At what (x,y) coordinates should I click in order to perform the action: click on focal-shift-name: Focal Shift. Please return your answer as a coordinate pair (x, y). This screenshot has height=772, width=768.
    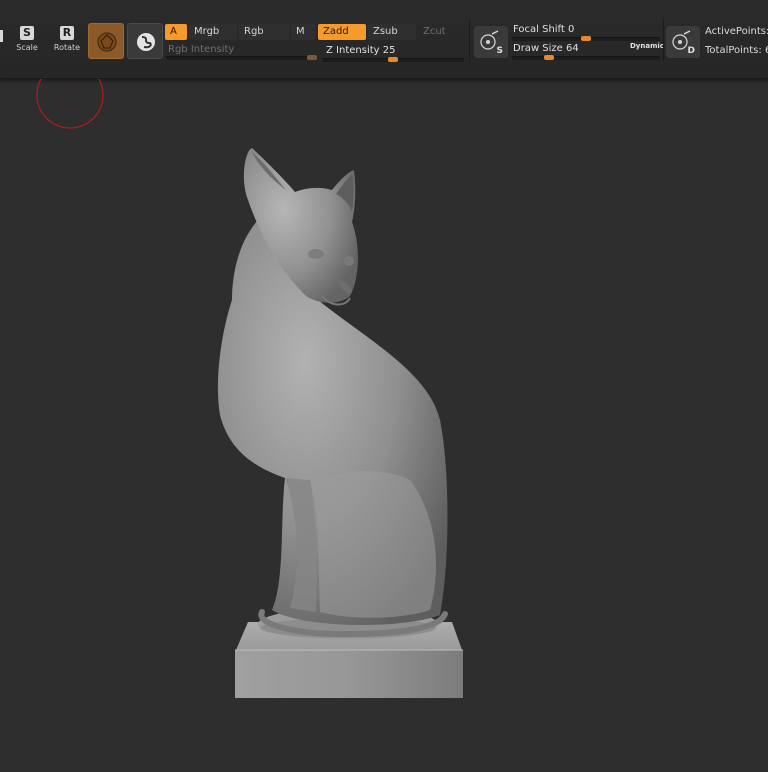
    Looking at the image, I should click on (539, 29).